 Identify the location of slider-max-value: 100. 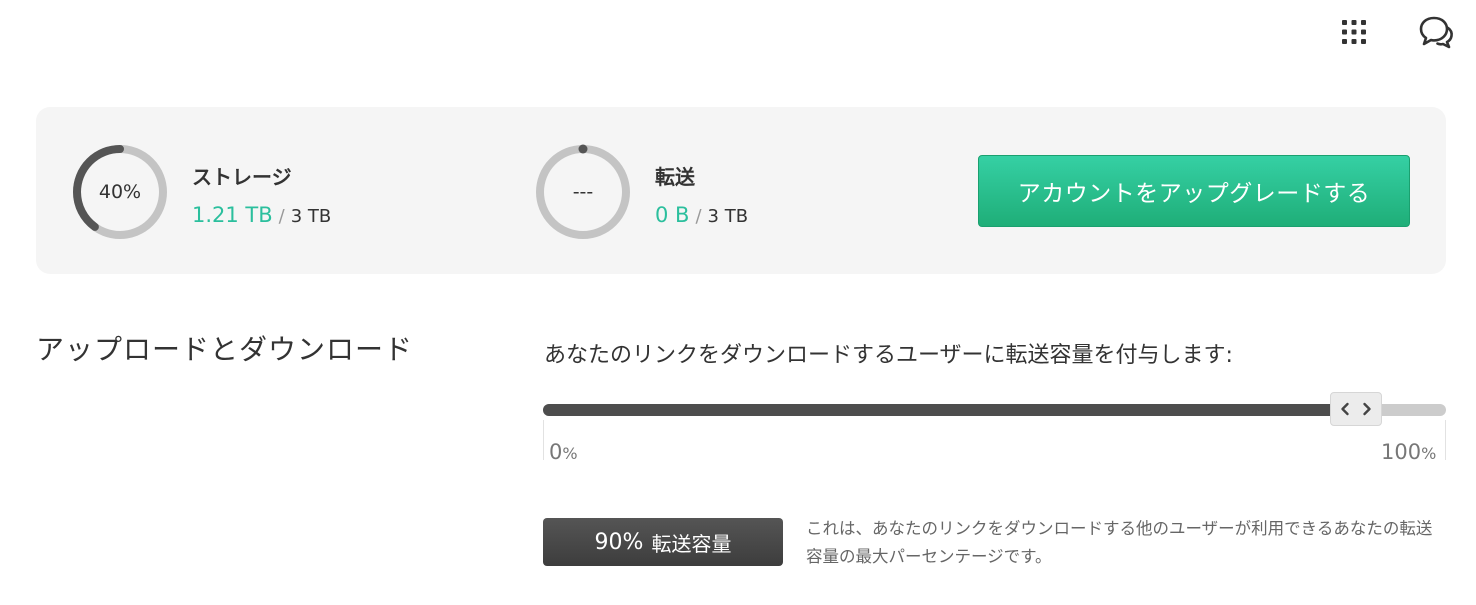
(1401, 452).